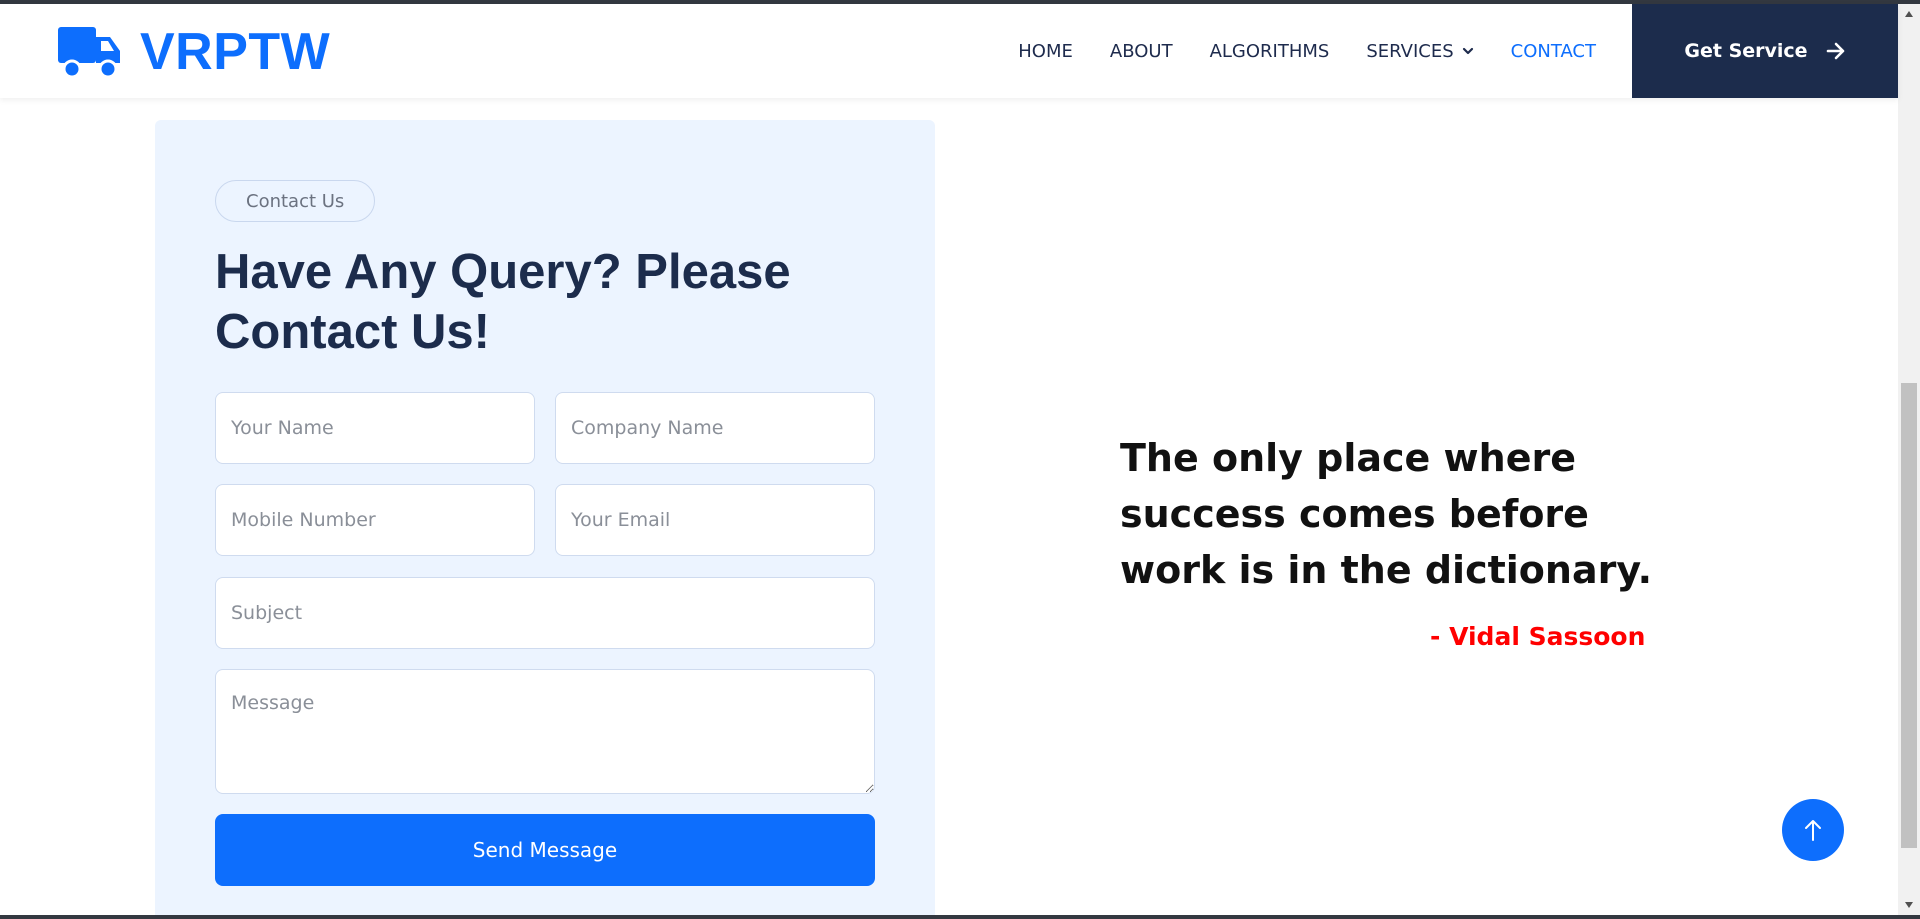 The width and height of the screenshot is (1920, 919). Describe the element at coordinates (1410, 51) in the screenshot. I see `nav-services-label: SERVICES` at that location.